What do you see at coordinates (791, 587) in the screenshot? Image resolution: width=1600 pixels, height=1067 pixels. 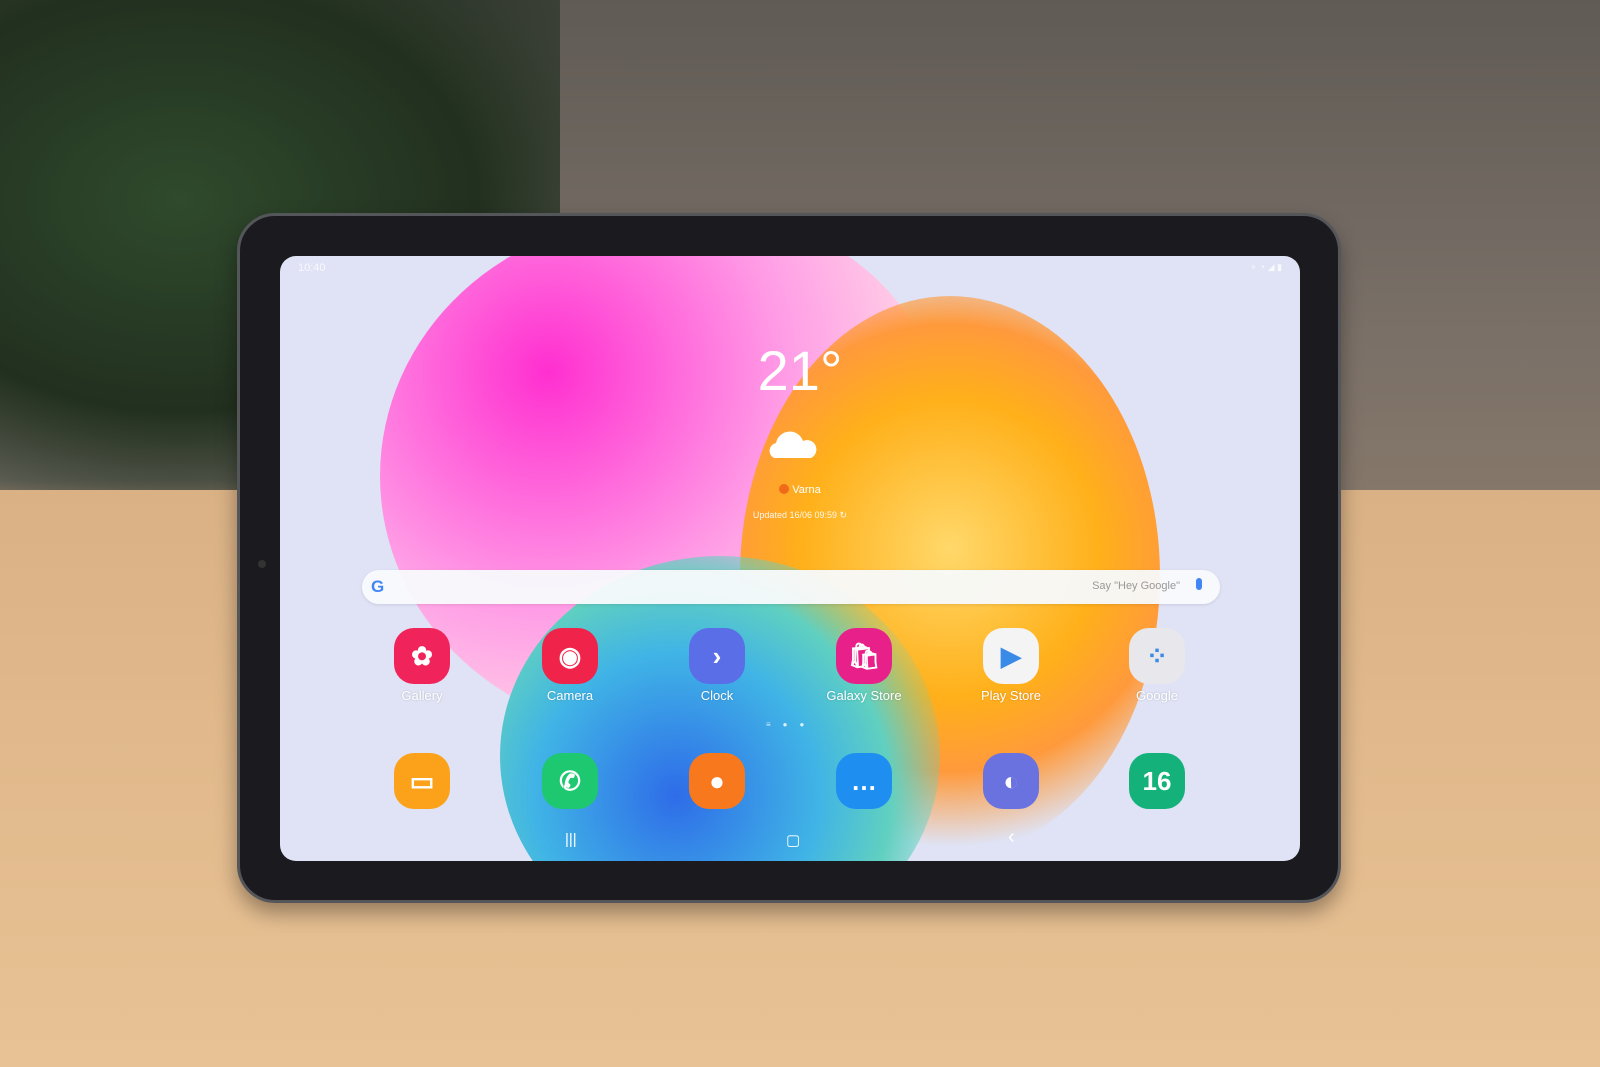 I see `google-search-bar: G Say "Hey Google"` at bounding box center [791, 587].